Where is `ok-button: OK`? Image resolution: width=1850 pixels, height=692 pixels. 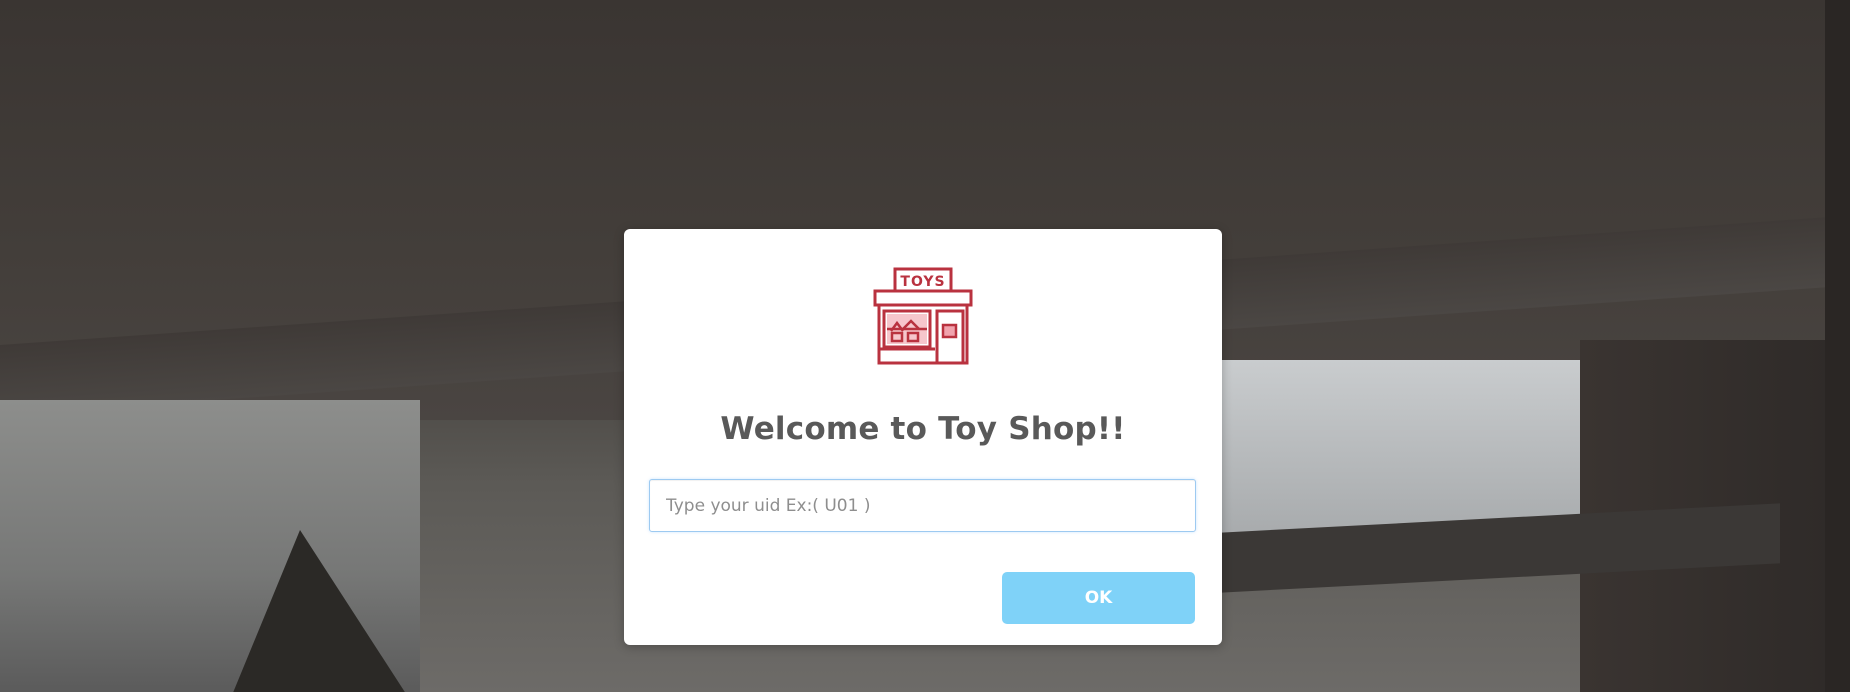
ok-button: OK is located at coordinates (1098, 598).